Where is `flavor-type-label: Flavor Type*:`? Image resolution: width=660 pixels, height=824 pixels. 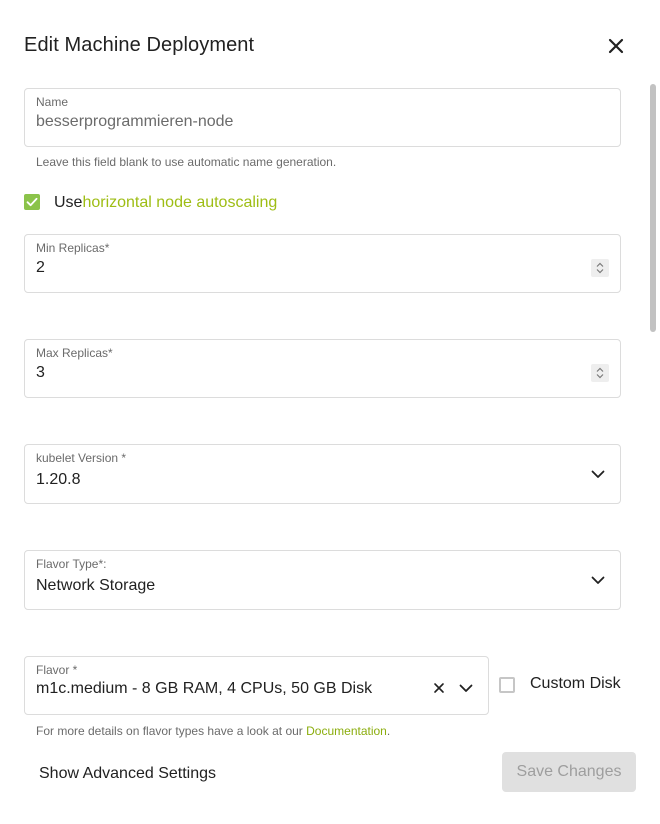 flavor-type-label: Flavor Type*: is located at coordinates (71, 564).